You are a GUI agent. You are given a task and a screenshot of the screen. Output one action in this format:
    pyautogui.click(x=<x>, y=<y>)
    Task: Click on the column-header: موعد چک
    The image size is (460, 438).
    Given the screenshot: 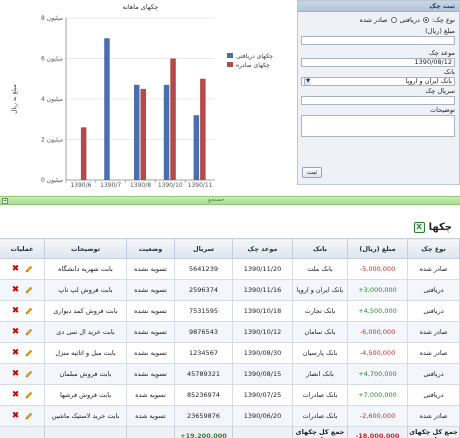 What is the action you would take?
    pyautogui.click(x=262, y=248)
    